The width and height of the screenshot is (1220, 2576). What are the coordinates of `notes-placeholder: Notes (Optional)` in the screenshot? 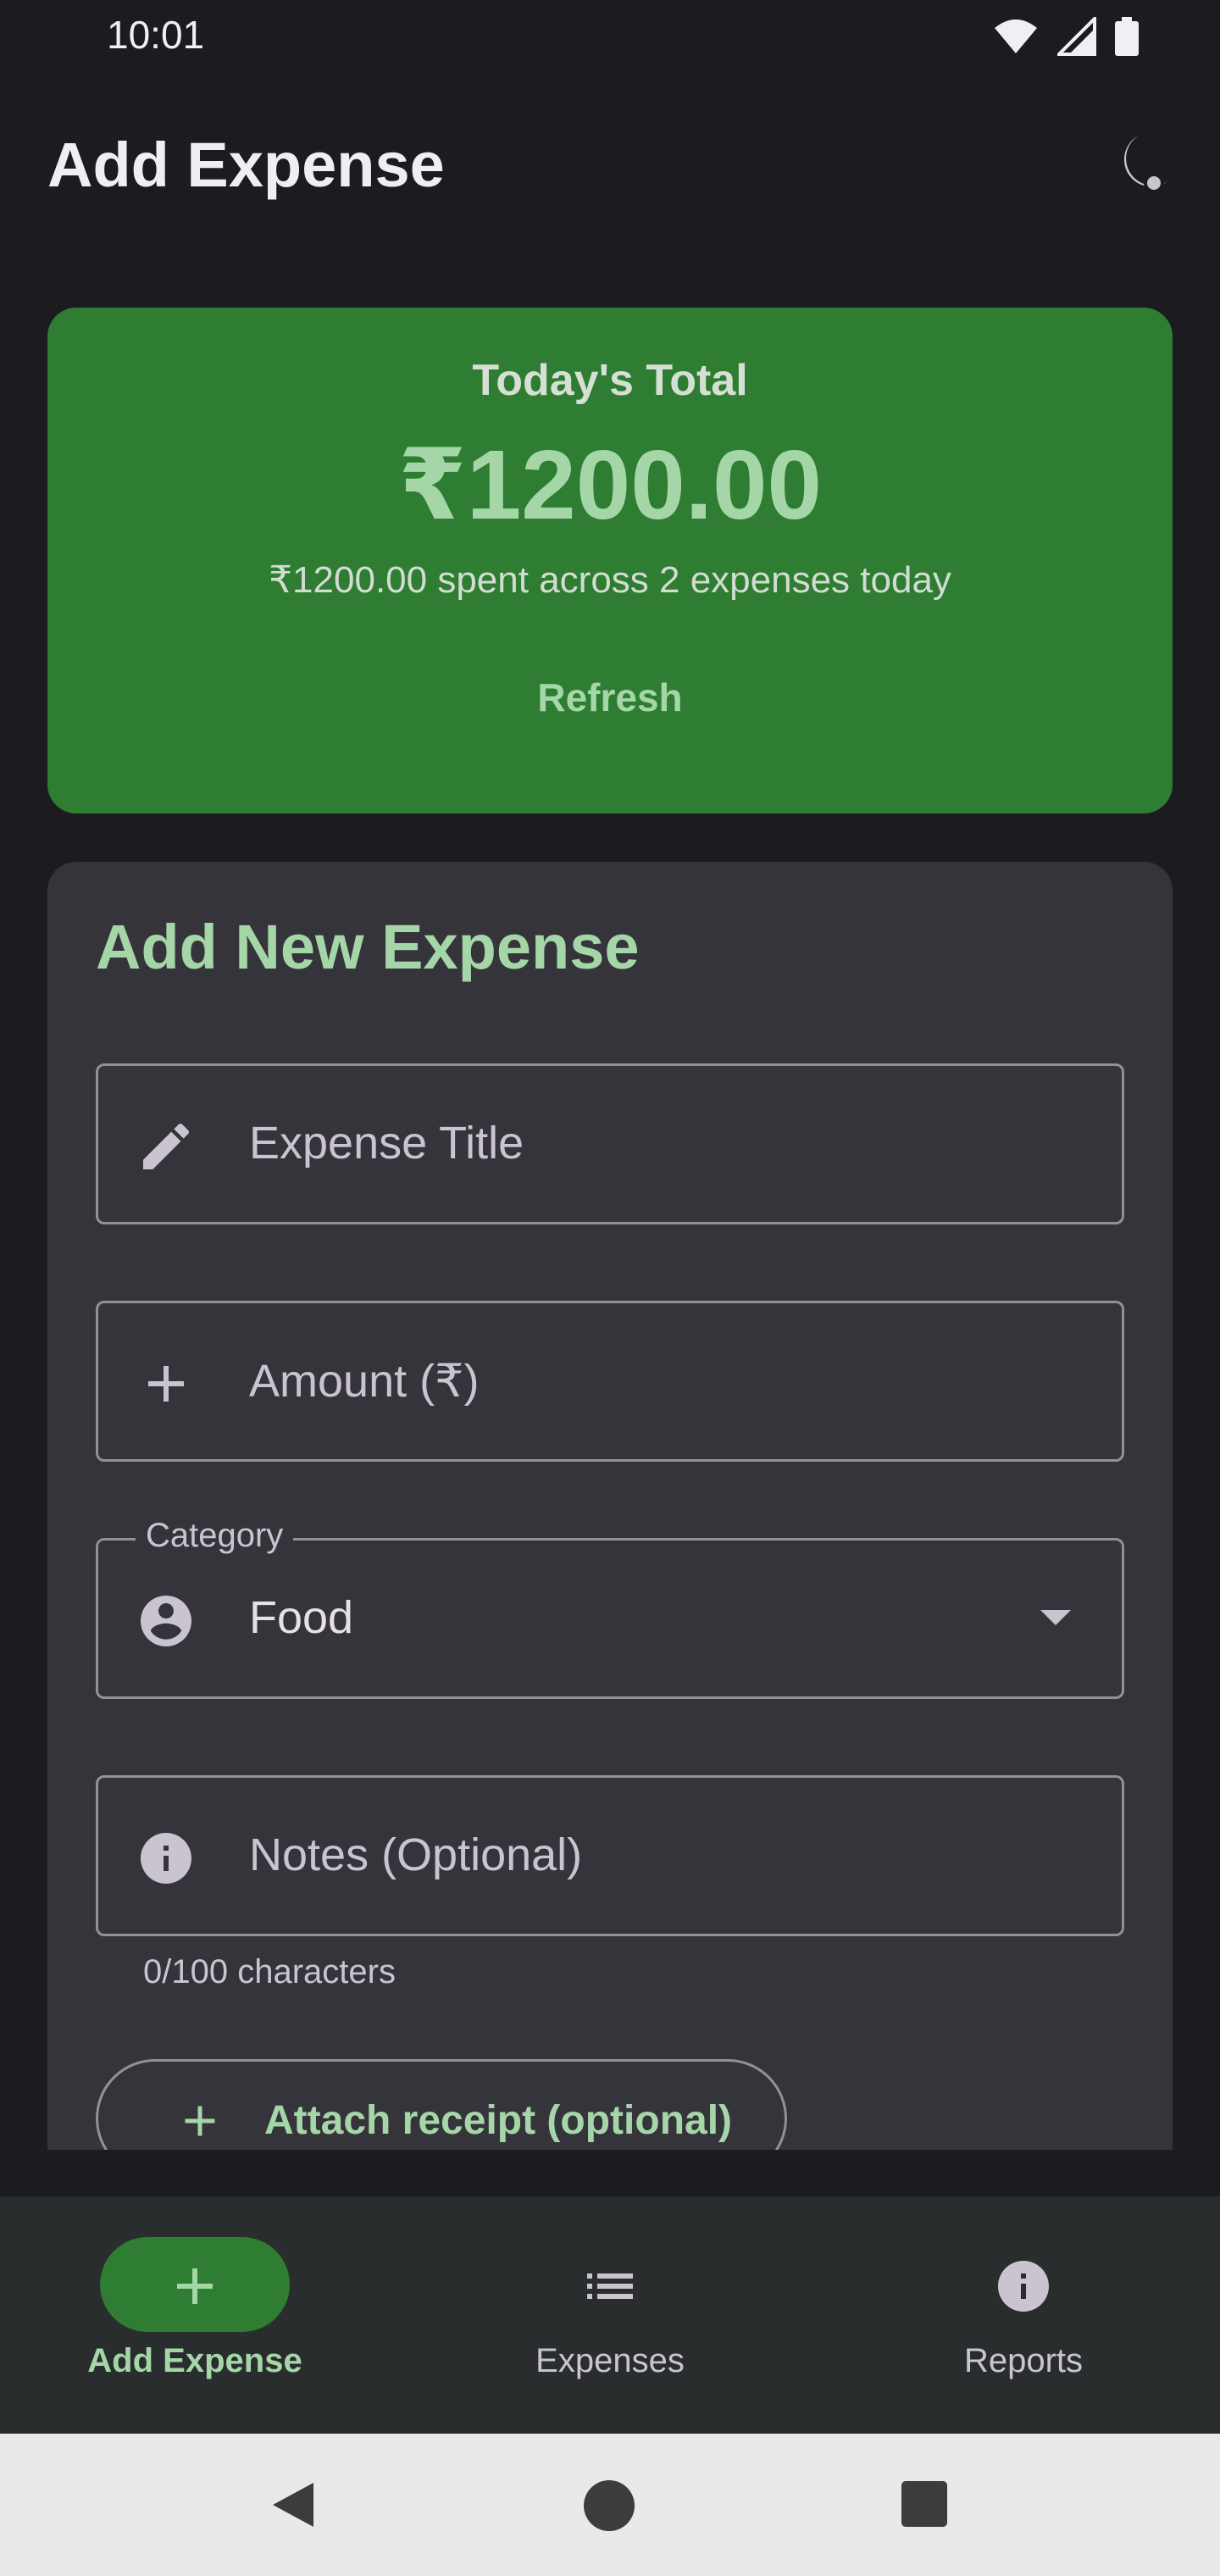 It's located at (416, 1854).